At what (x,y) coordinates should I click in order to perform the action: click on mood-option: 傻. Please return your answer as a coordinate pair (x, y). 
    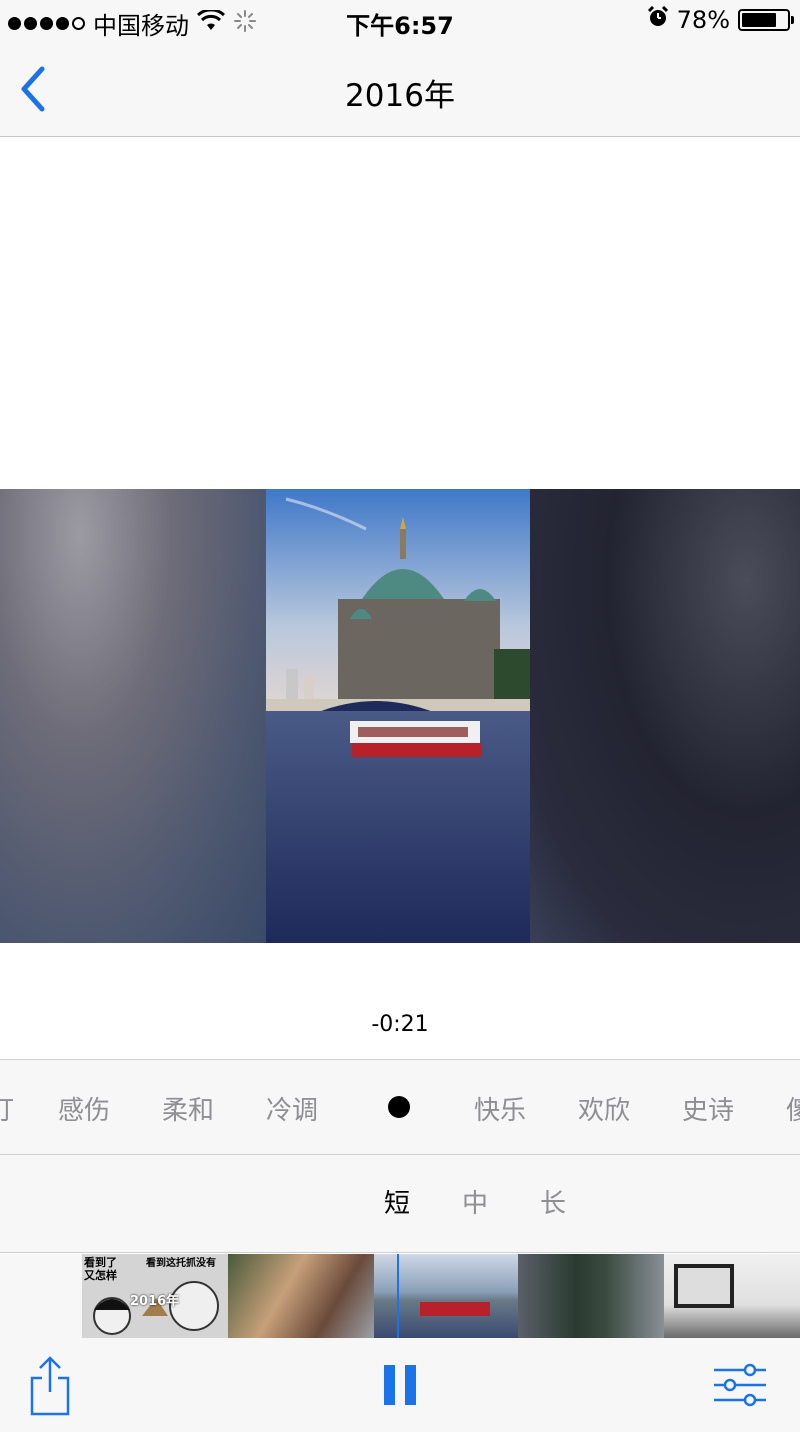
    Looking at the image, I should click on (793, 1108).